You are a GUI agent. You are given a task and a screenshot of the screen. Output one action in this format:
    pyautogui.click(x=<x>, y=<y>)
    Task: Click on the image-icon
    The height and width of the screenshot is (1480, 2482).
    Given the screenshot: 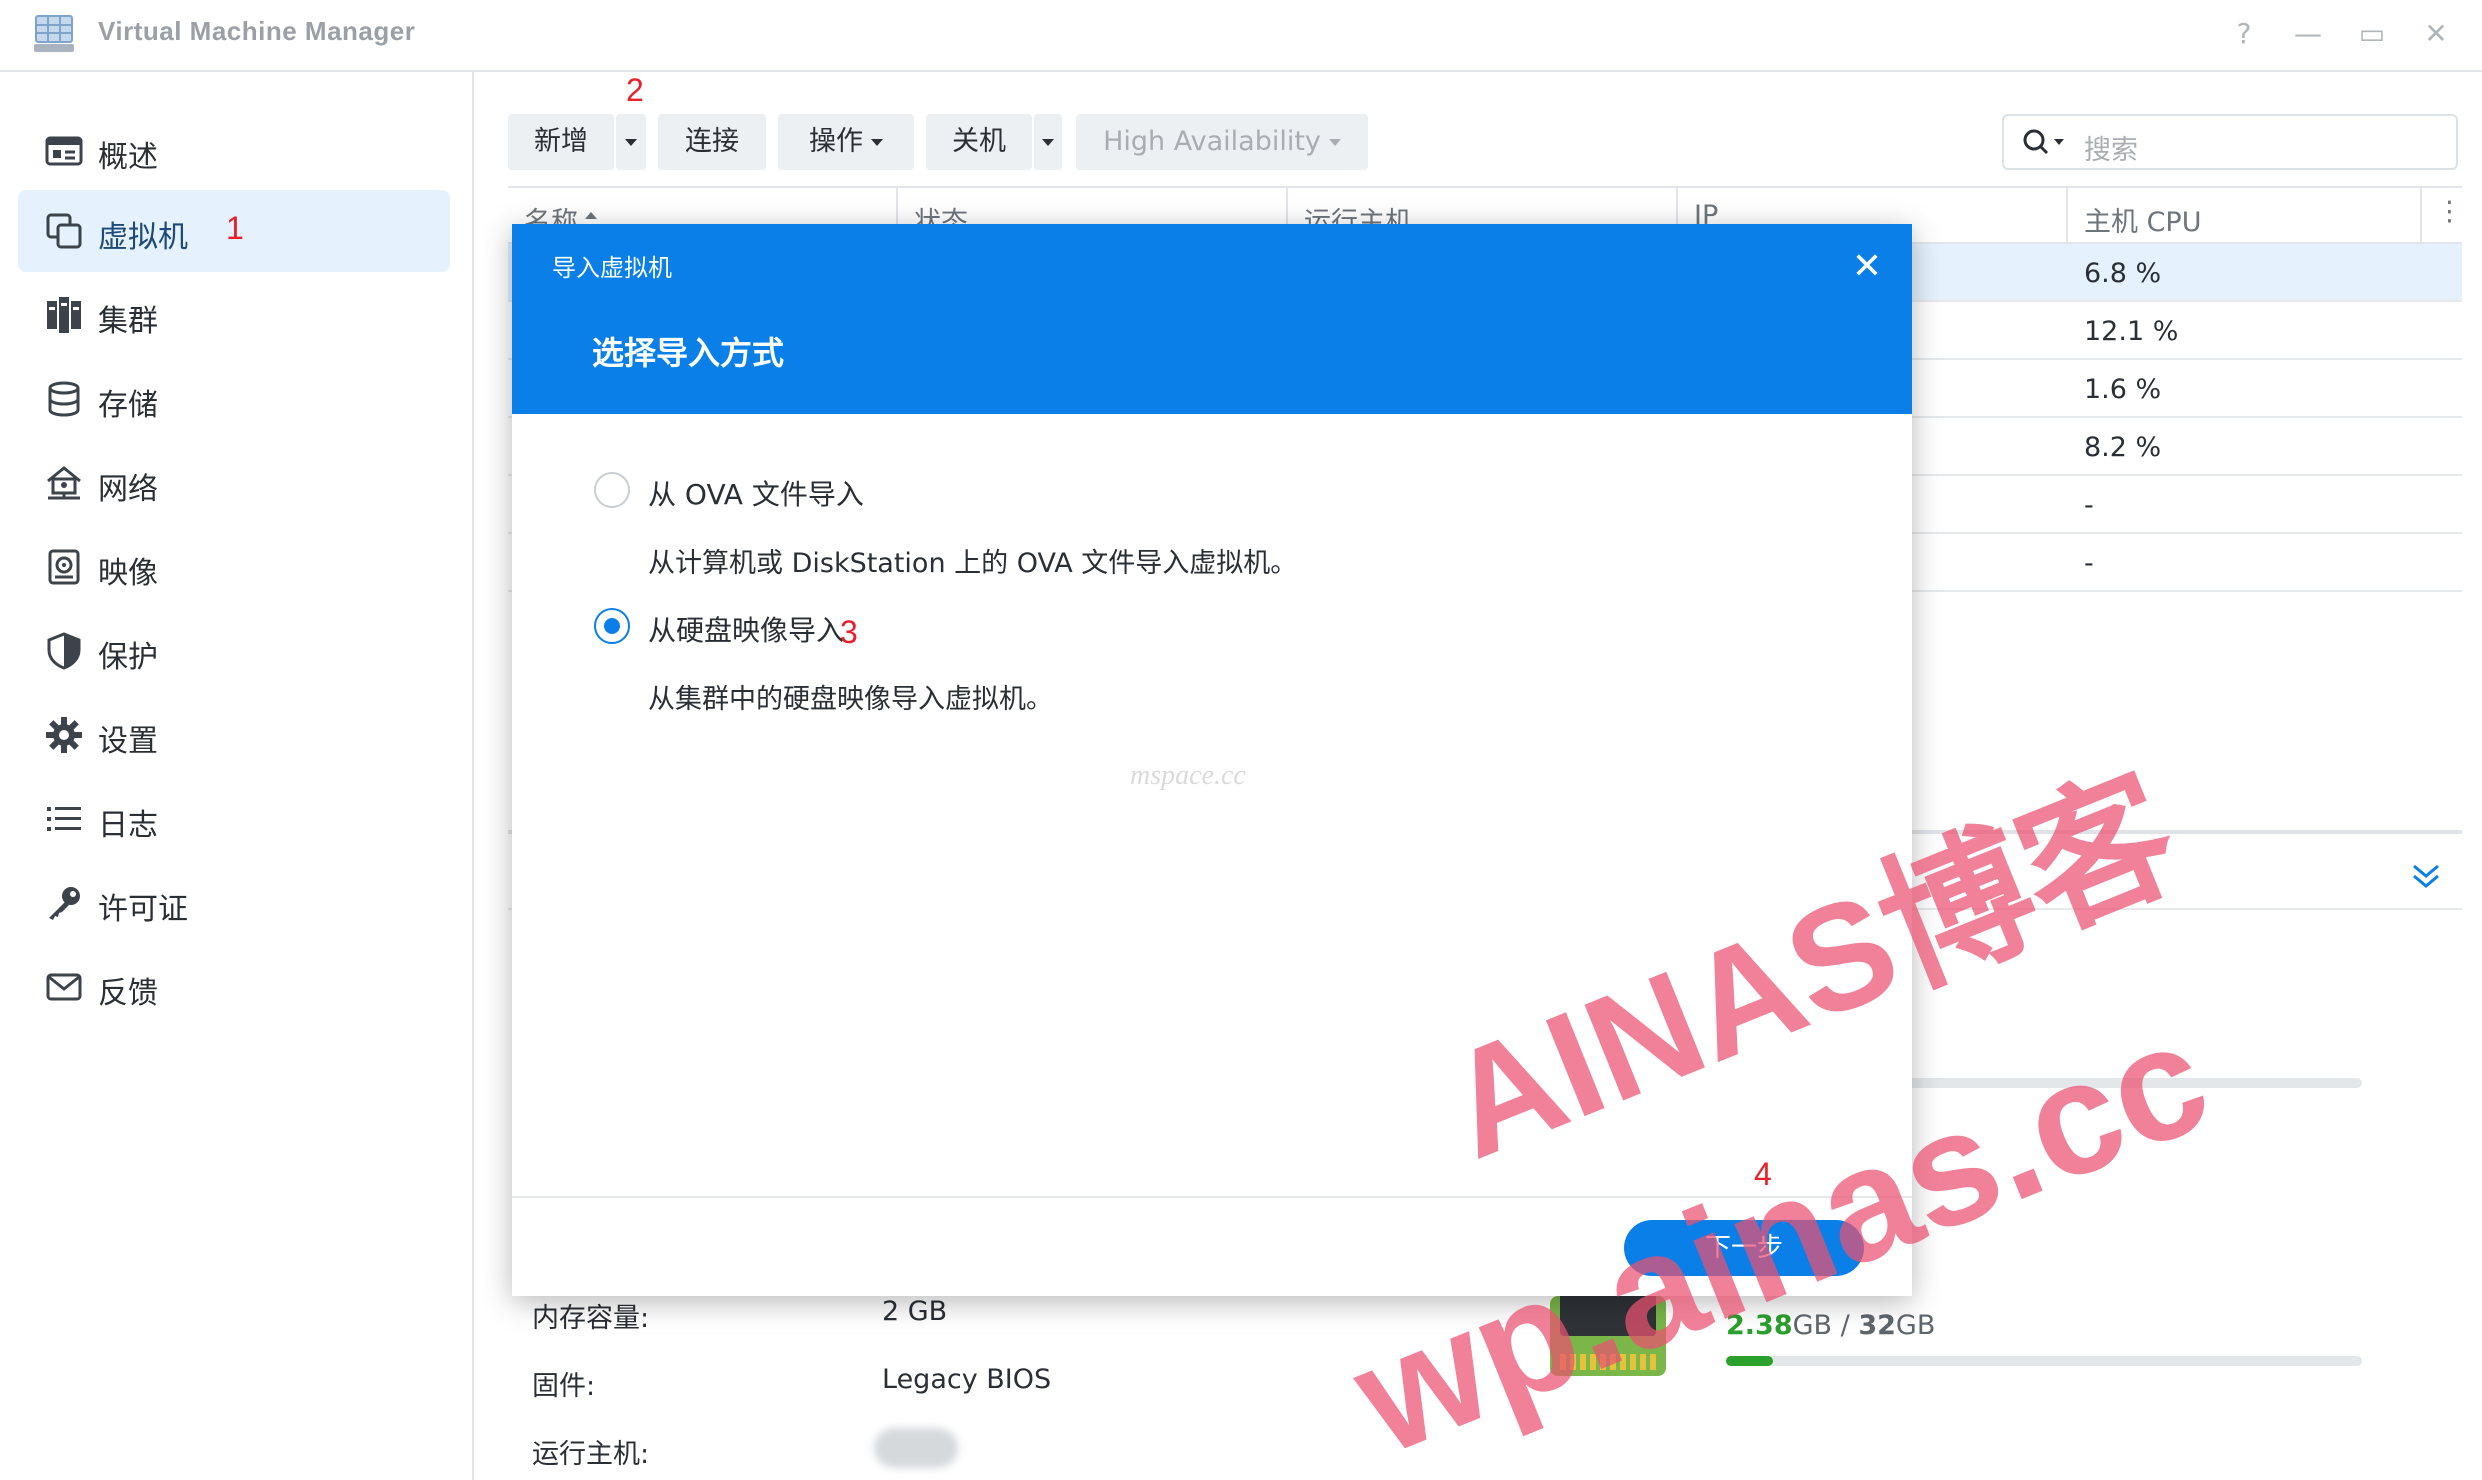 What is the action you would take?
    pyautogui.click(x=64, y=567)
    